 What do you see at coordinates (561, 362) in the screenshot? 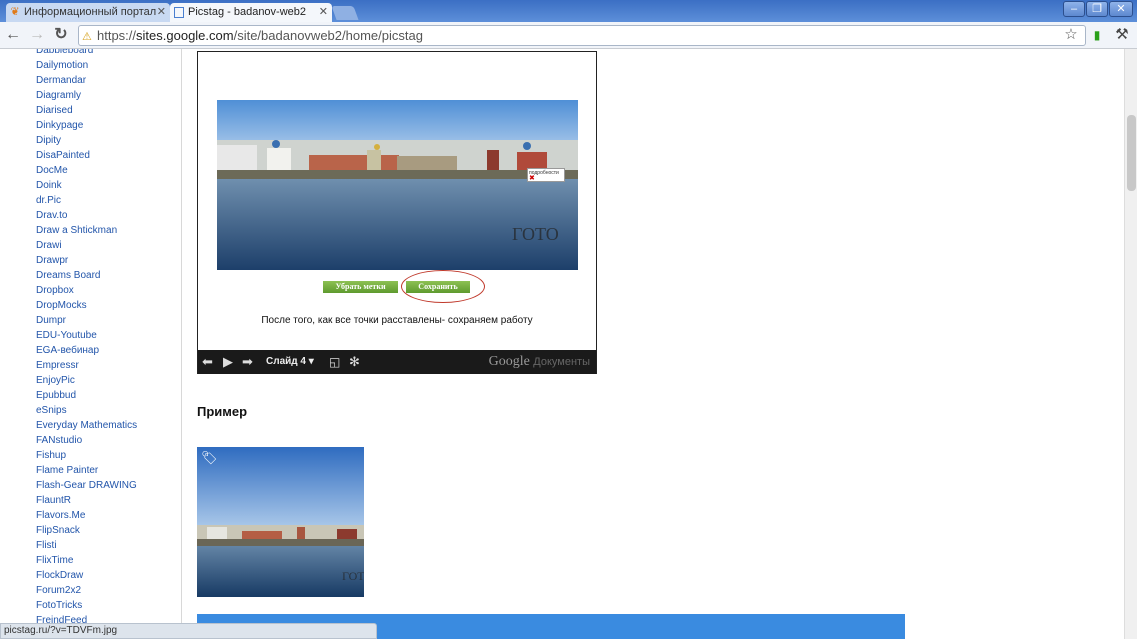
I see `brand-docs: Документы` at bounding box center [561, 362].